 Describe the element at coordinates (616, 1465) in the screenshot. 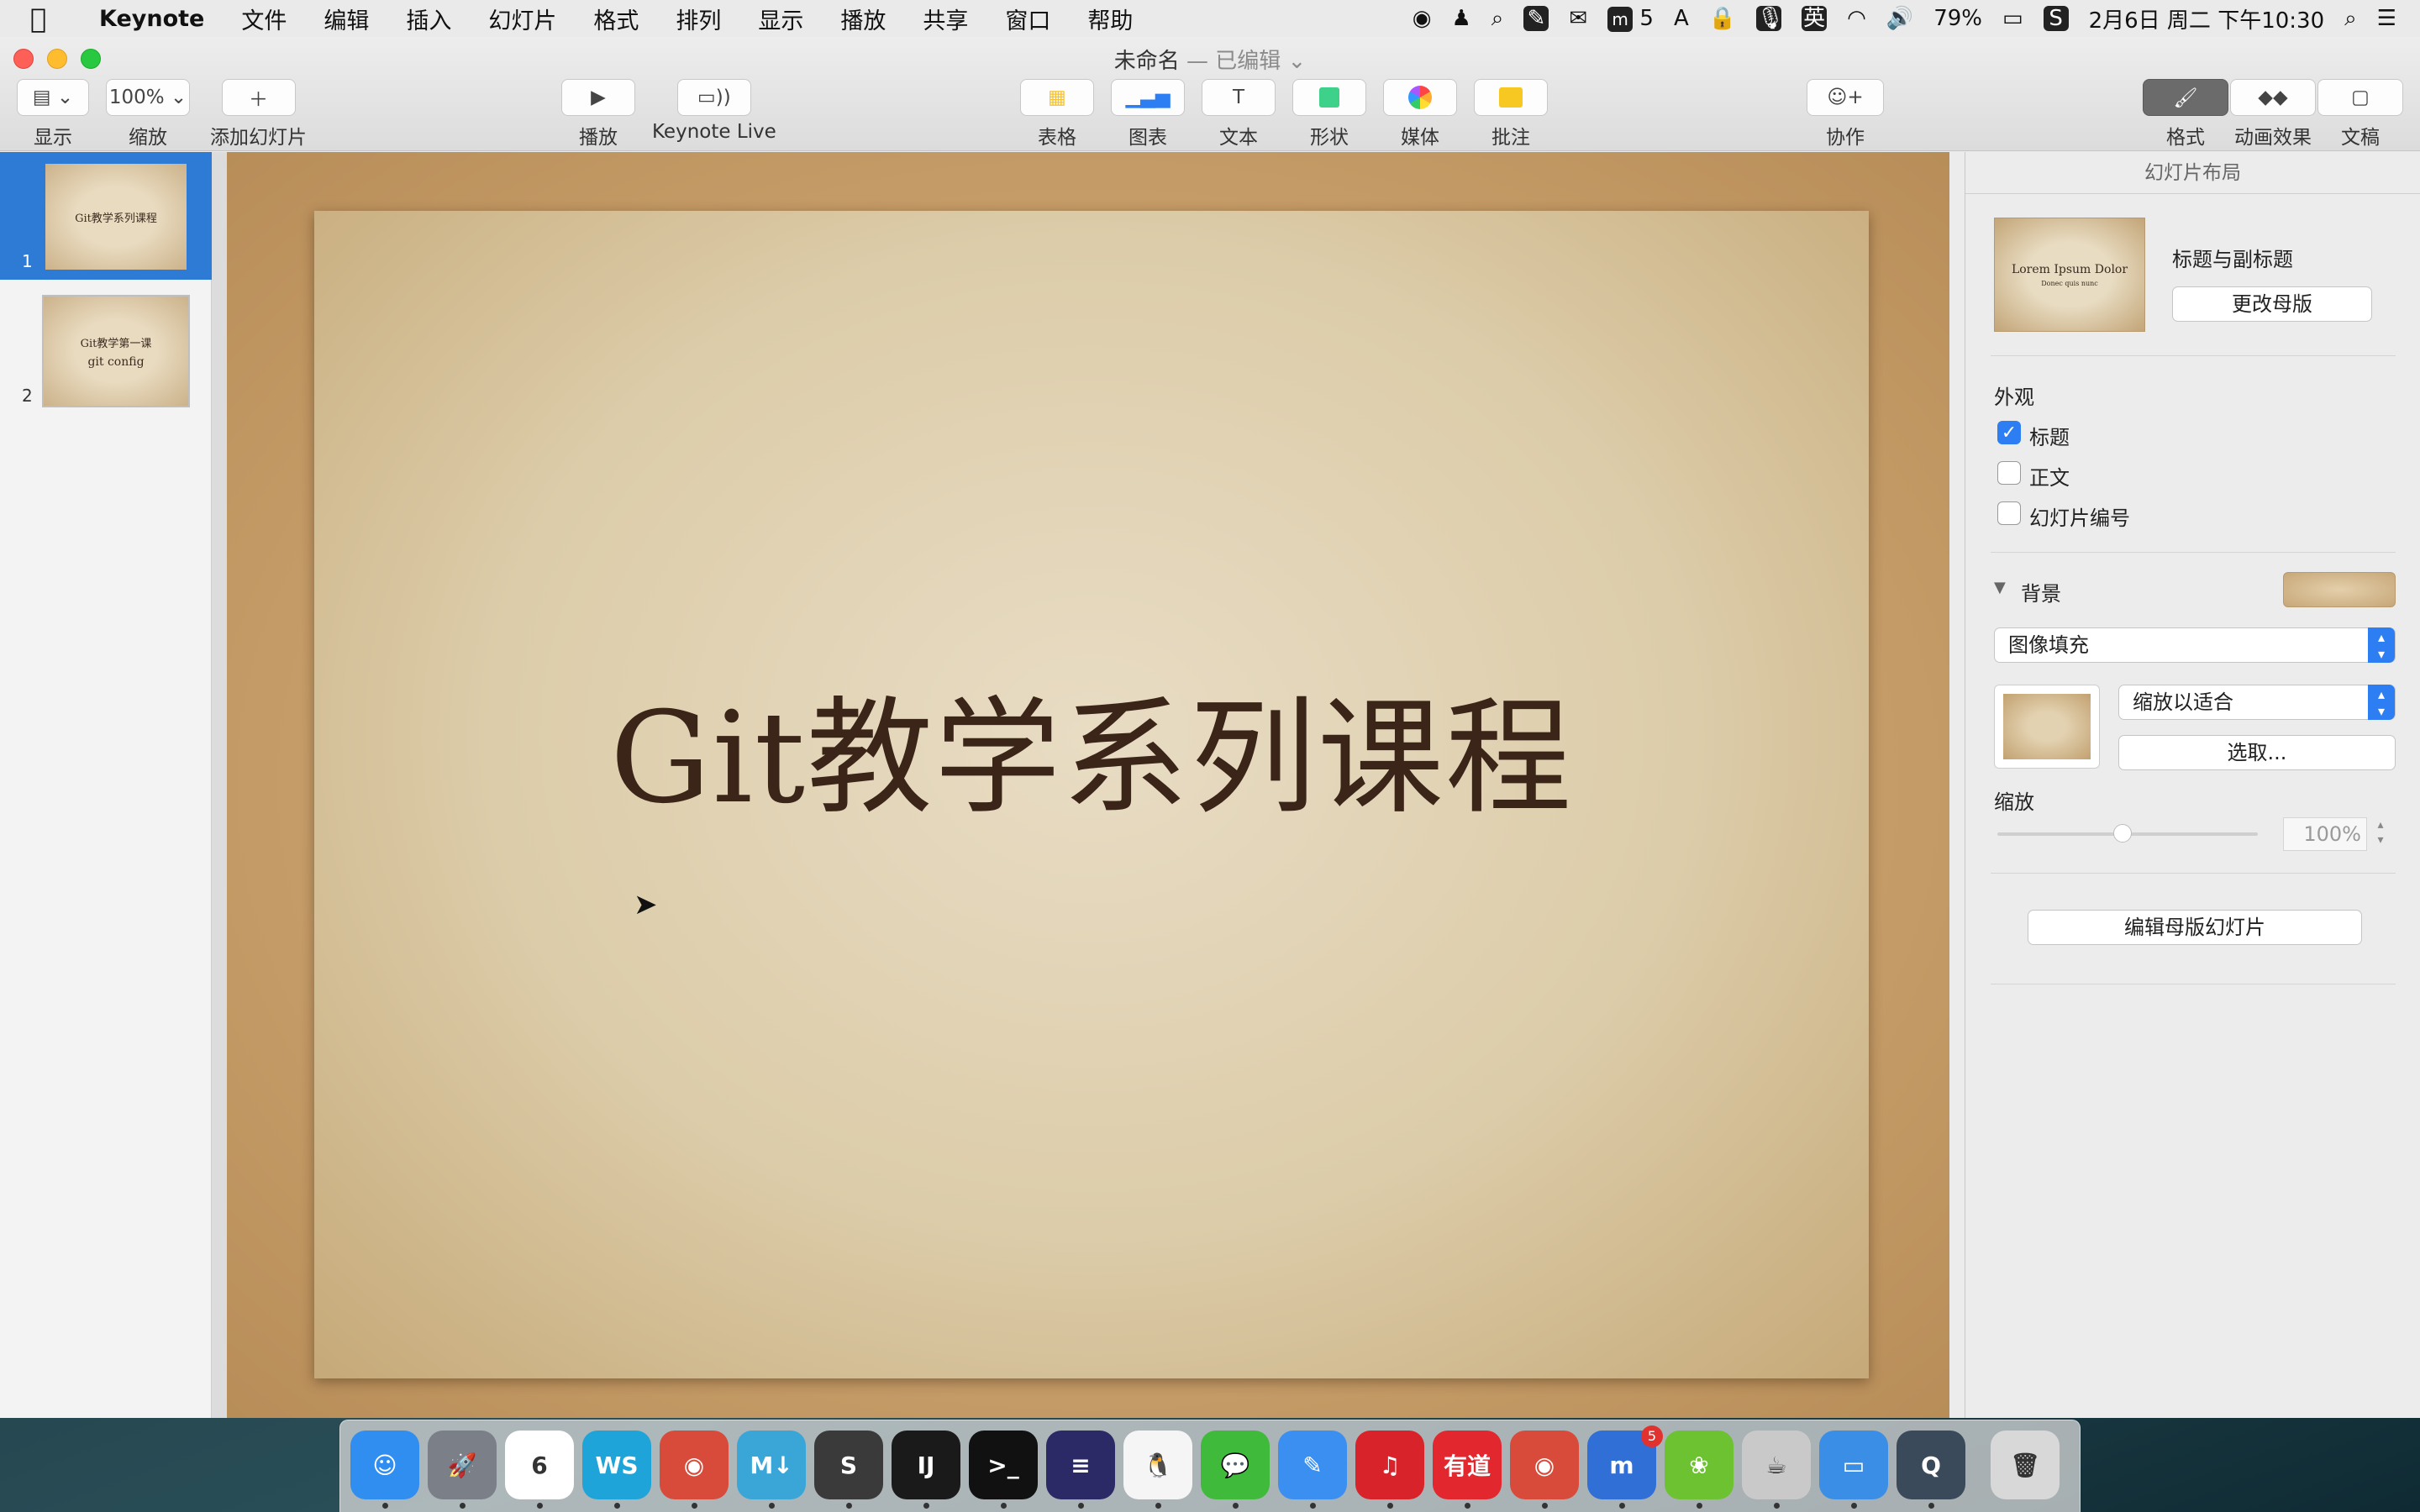

I see `webstorm-icon: WS` at that location.